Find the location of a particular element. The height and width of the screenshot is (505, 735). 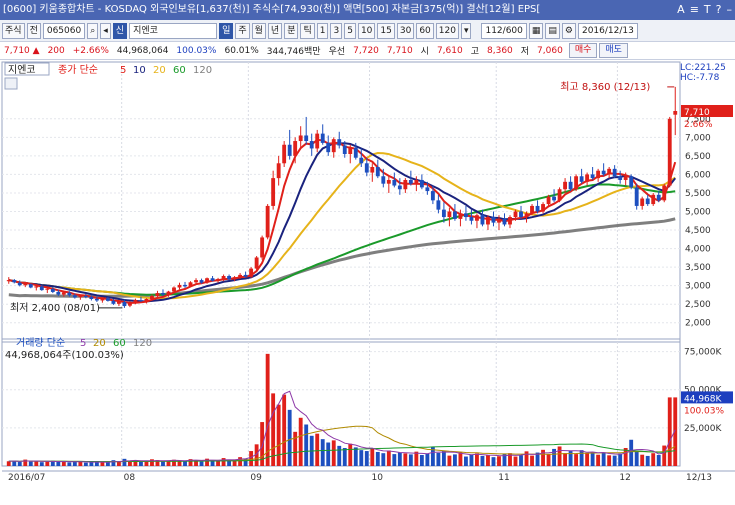

minute-step-5: 5 is located at coordinates (350, 30).